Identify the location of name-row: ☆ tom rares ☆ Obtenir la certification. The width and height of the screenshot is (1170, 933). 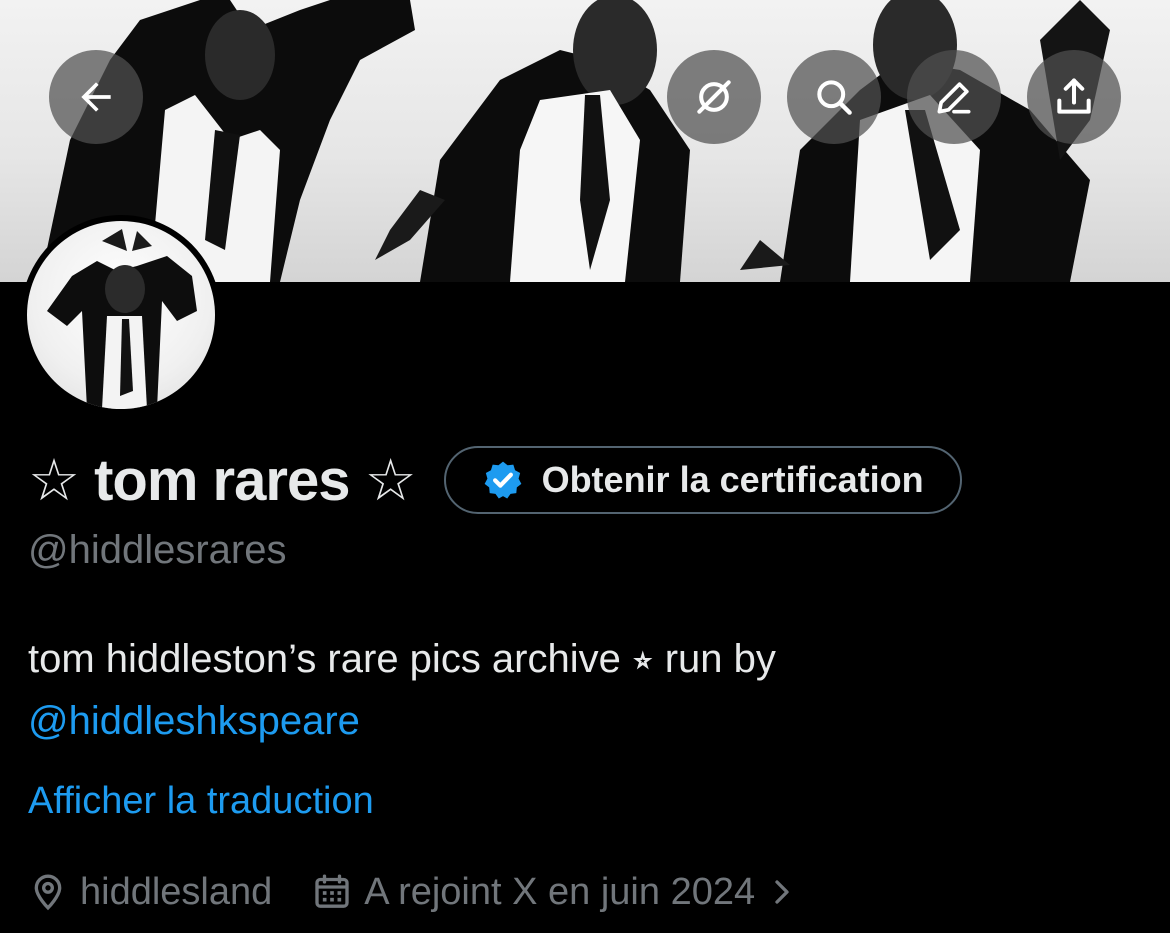
(495, 480).